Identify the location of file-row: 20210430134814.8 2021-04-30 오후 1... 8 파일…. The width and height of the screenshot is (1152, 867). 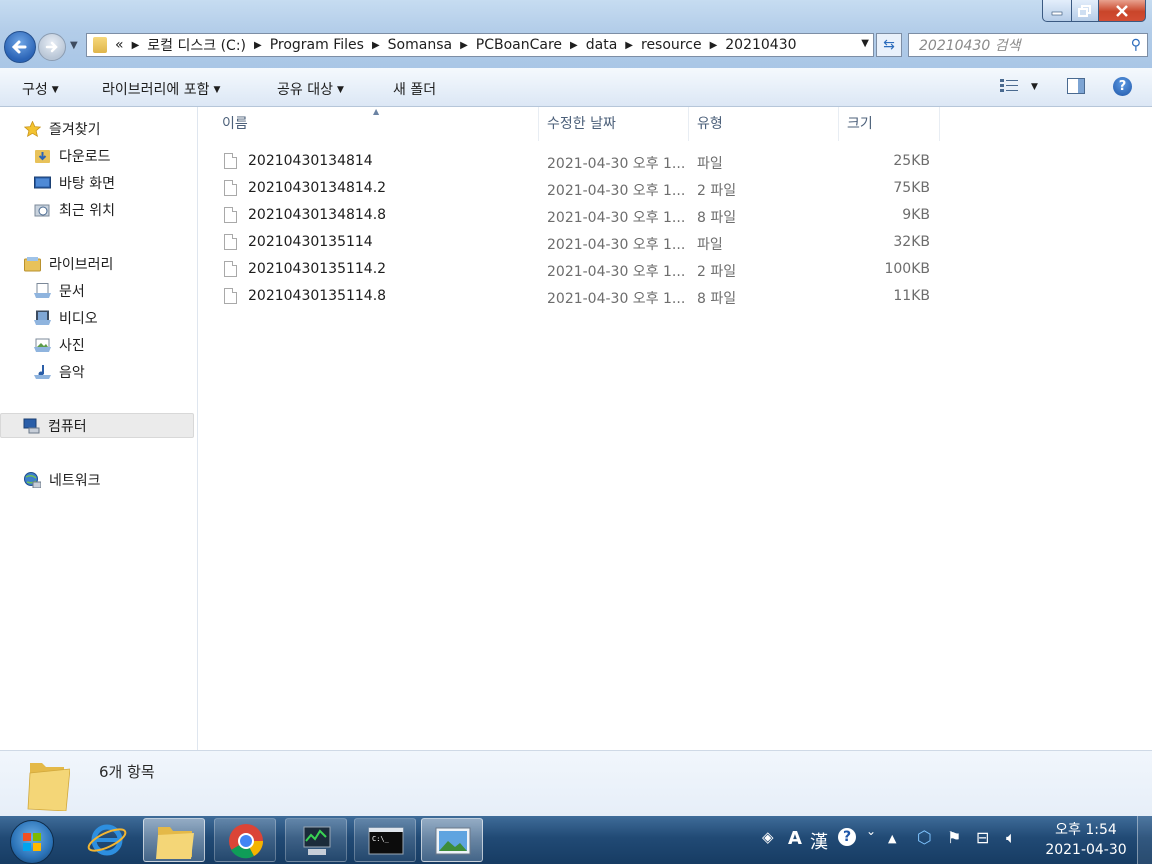
(578, 215).